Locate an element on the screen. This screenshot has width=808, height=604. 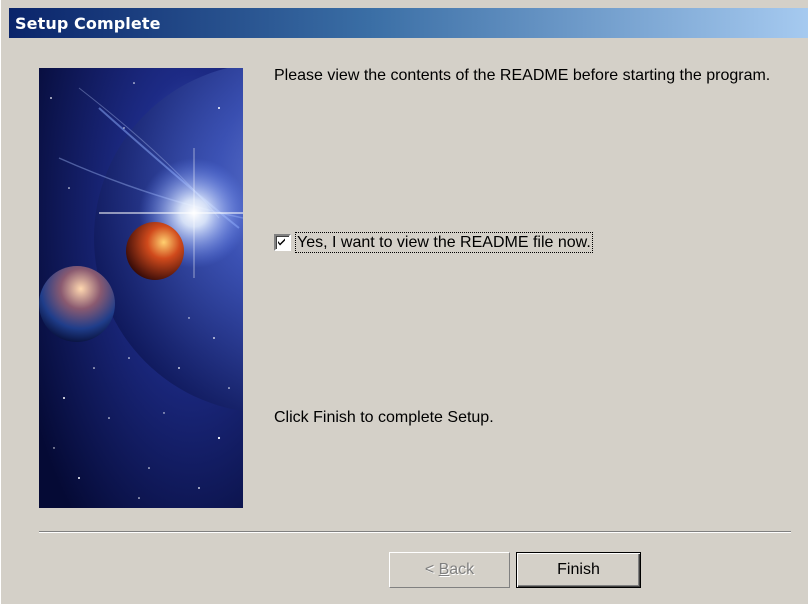
title-bar: Setup Complete is located at coordinates (408, 23).